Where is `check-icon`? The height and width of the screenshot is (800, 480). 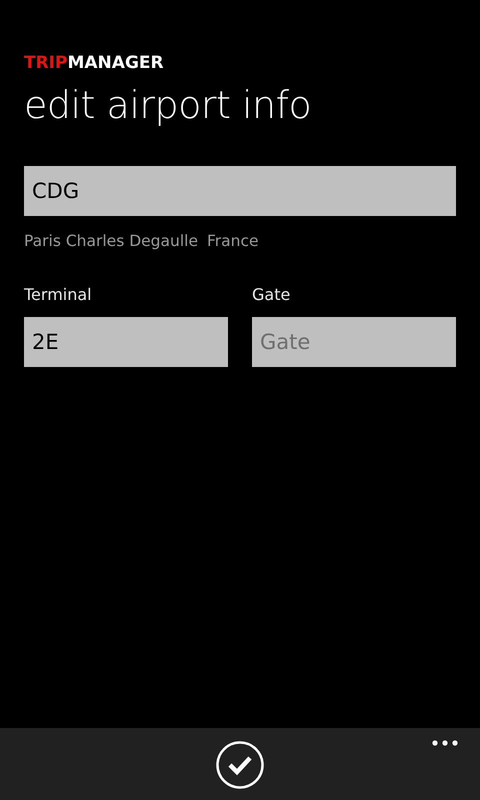
check-icon is located at coordinates (240, 765).